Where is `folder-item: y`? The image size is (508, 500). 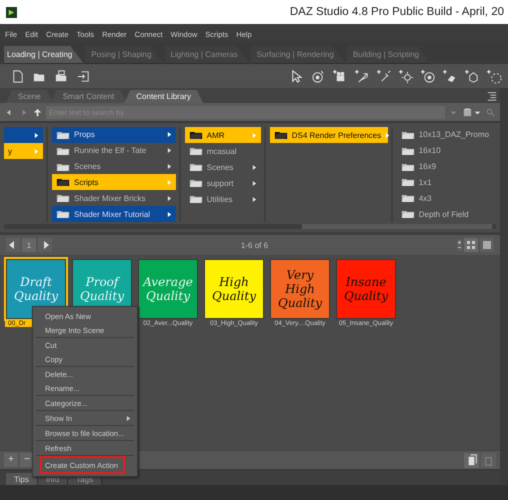 folder-item: y is located at coordinates (23, 151).